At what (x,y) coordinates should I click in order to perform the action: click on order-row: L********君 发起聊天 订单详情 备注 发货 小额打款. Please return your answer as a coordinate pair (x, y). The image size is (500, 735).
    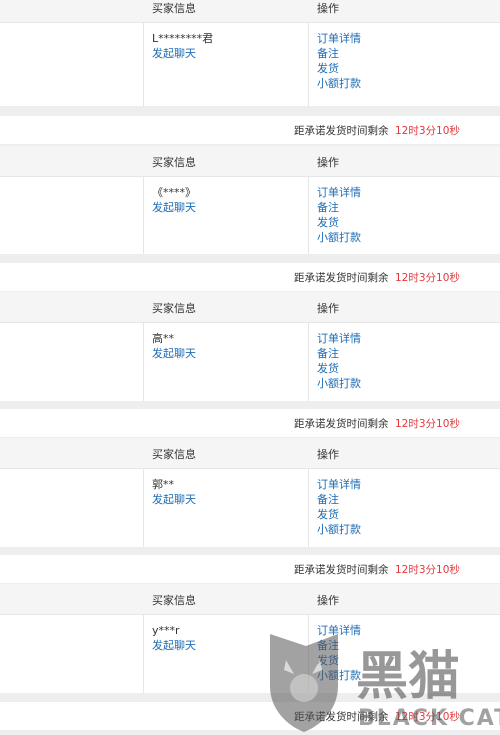
    Looking at the image, I should click on (250, 64).